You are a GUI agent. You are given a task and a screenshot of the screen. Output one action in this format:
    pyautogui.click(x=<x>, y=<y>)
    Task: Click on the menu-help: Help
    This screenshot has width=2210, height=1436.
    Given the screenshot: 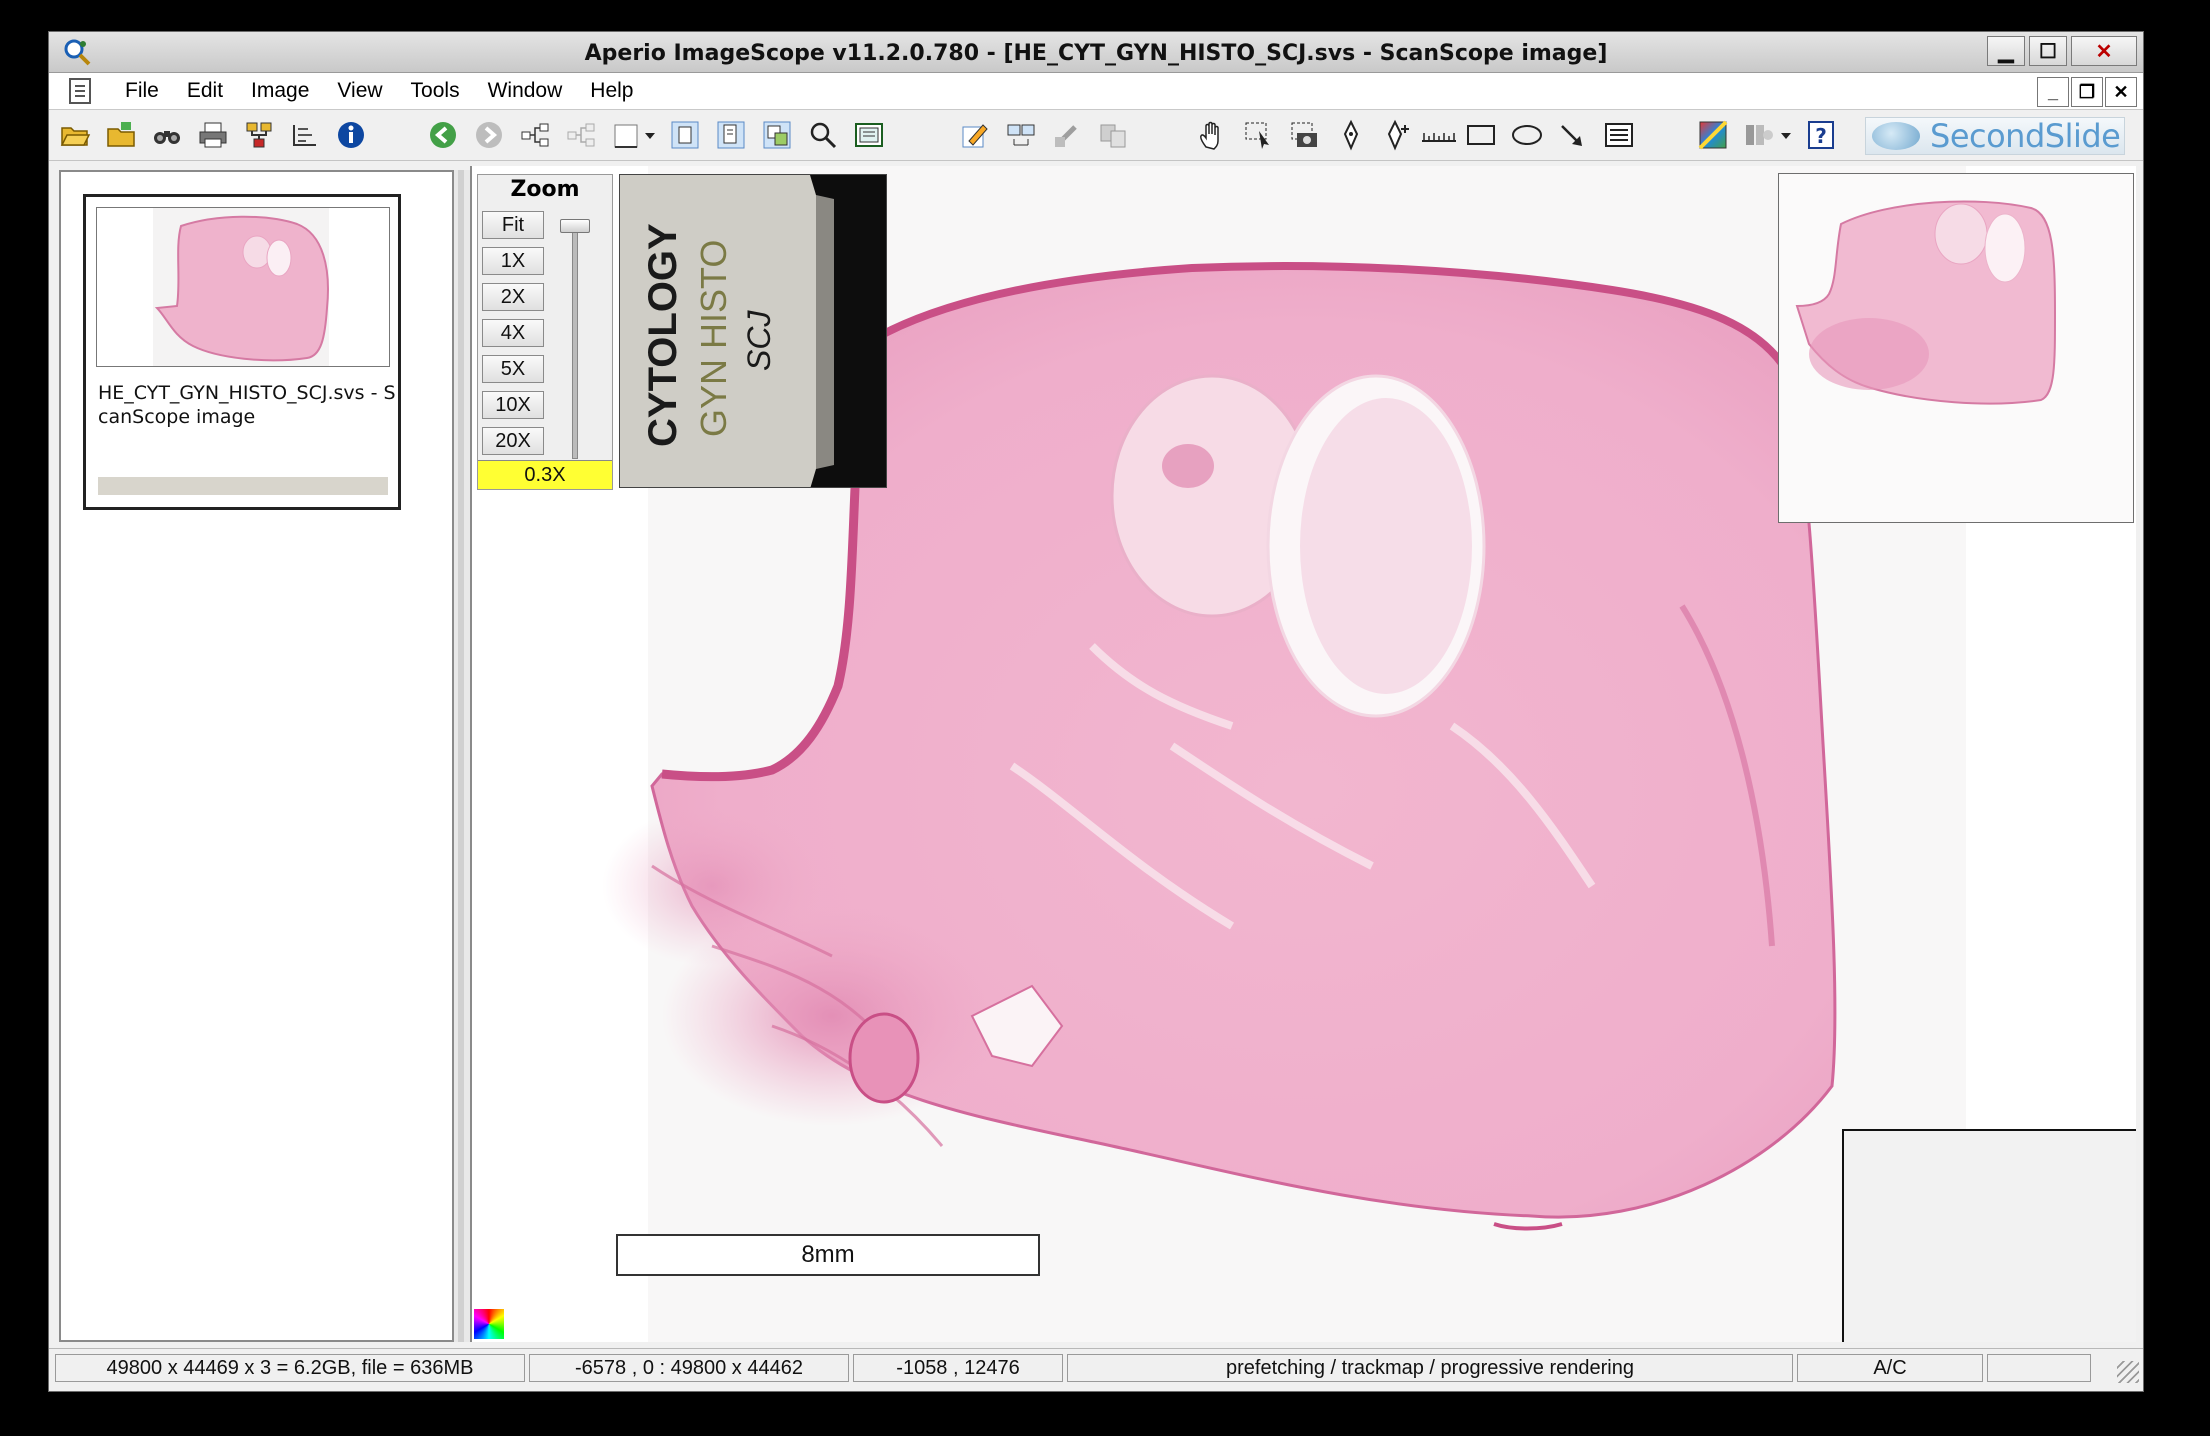 What is the action you would take?
    pyautogui.click(x=611, y=91)
    